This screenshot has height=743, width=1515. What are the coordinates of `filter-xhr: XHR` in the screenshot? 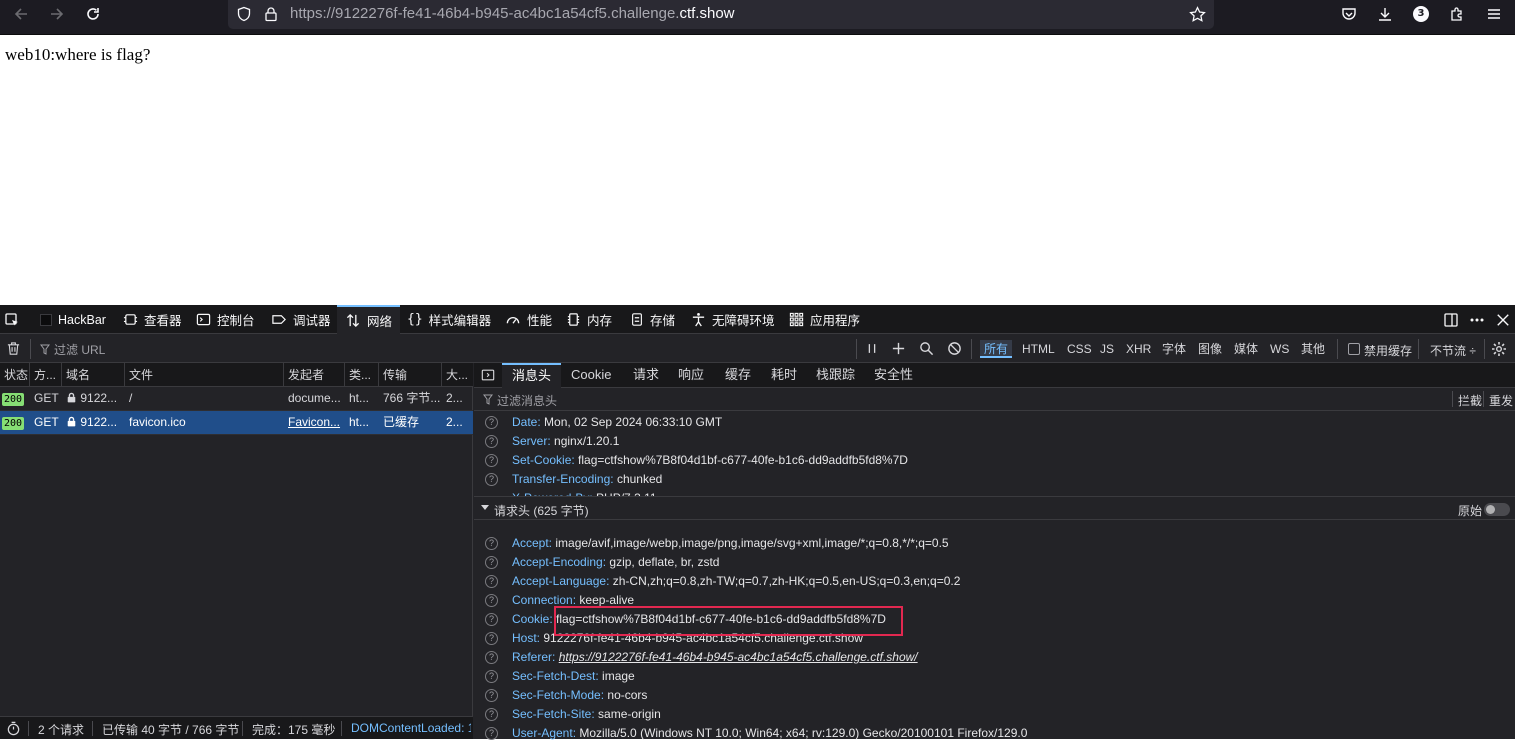 It's located at (1138, 349).